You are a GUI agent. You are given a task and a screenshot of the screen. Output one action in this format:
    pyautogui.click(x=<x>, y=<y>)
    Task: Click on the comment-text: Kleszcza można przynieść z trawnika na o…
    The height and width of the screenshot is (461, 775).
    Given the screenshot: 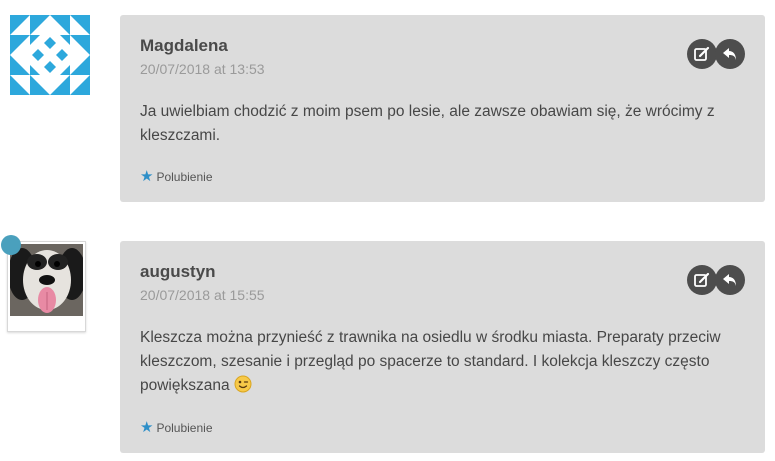 What is the action you would take?
    pyautogui.click(x=442, y=363)
    